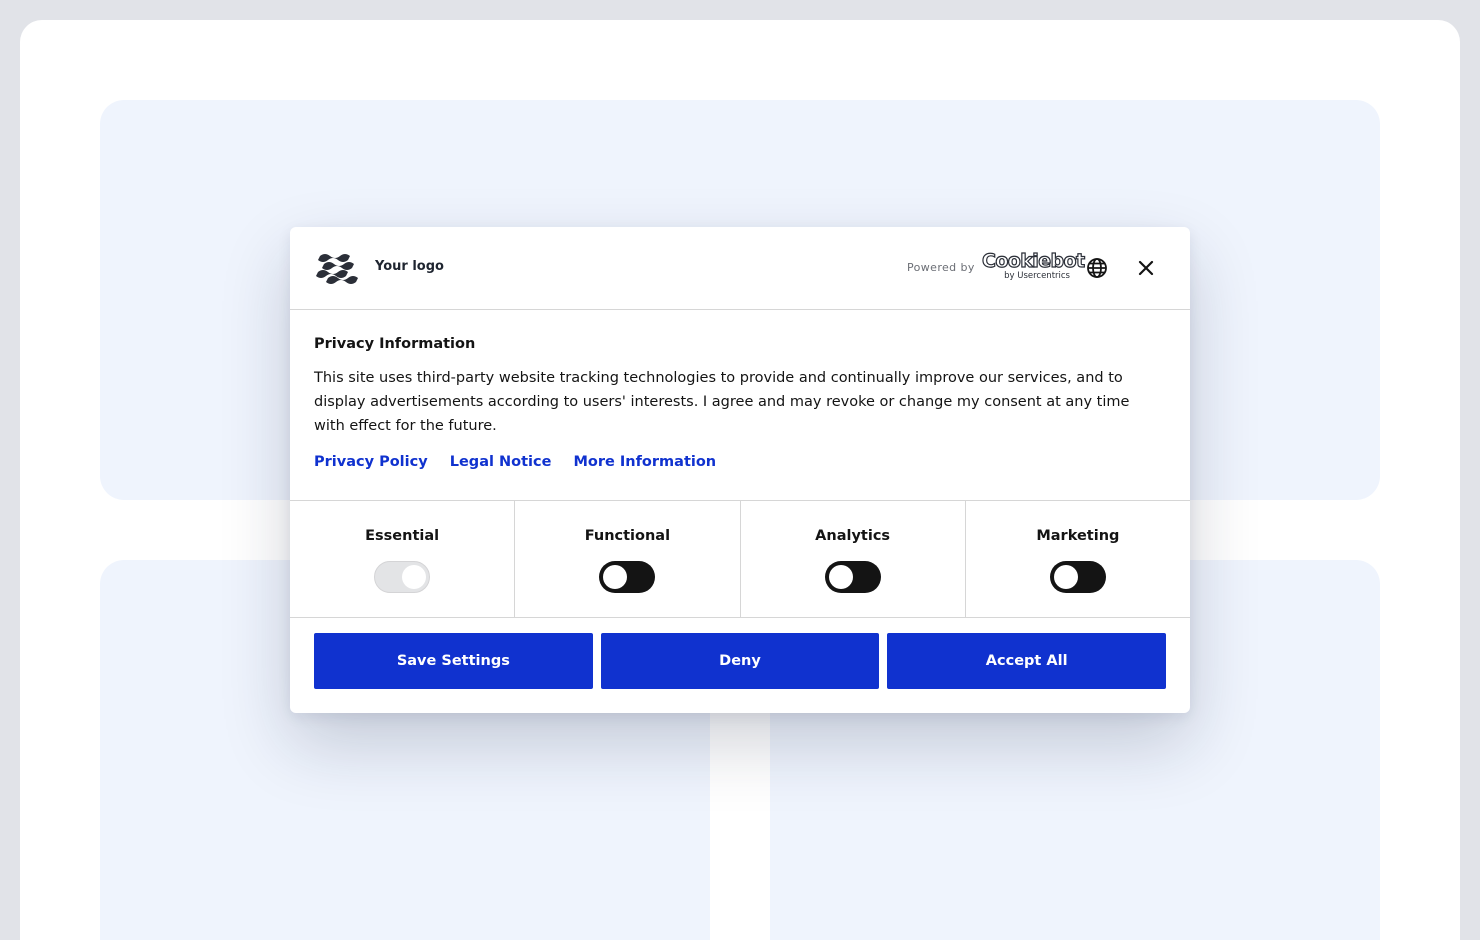 This screenshot has height=940, width=1480. I want to click on save-settings-button: Save Settings, so click(453, 661).